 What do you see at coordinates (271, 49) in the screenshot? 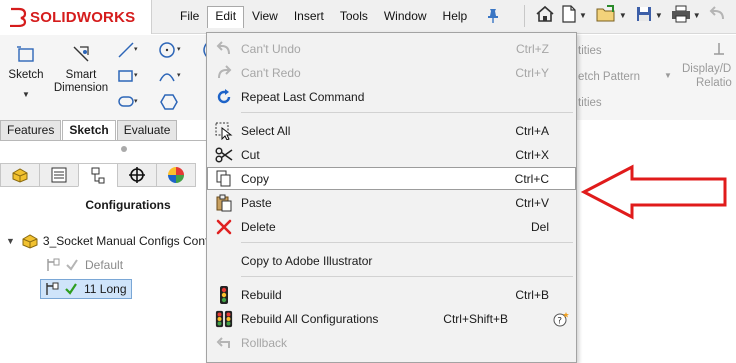
I see `menu-item-label: Can't Undo` at bounding box center [271, 49].